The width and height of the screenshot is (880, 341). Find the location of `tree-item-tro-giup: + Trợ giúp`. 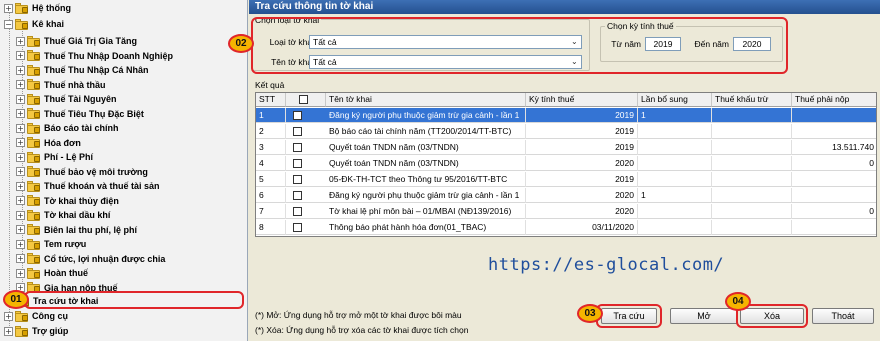

tree-item-tro-giup: + Trợ giúp is located at coordinates (36, 331).